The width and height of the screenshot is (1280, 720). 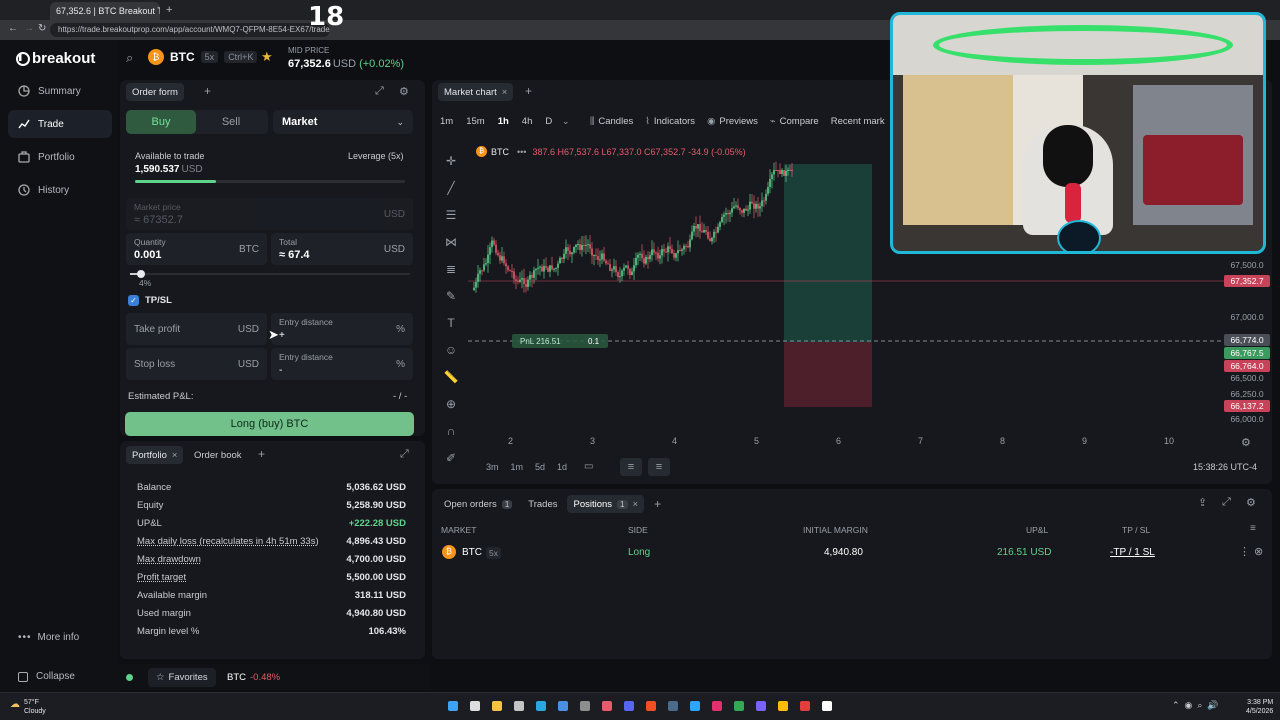 What do you see at coordinates (476, 92) in the screenshot?
I see `tab-market-chart: Market chart ×` at bounding box center [476, 92].